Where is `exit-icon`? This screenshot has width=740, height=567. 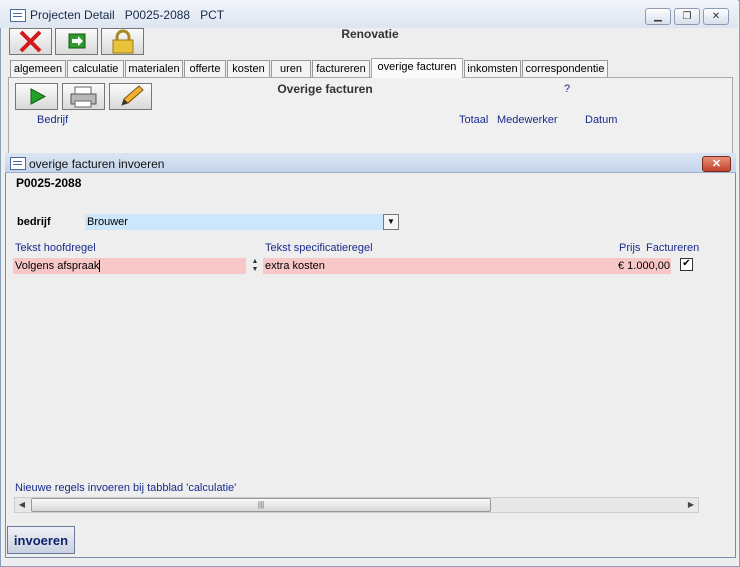
exit-icon is located at coordinates (77, 41).